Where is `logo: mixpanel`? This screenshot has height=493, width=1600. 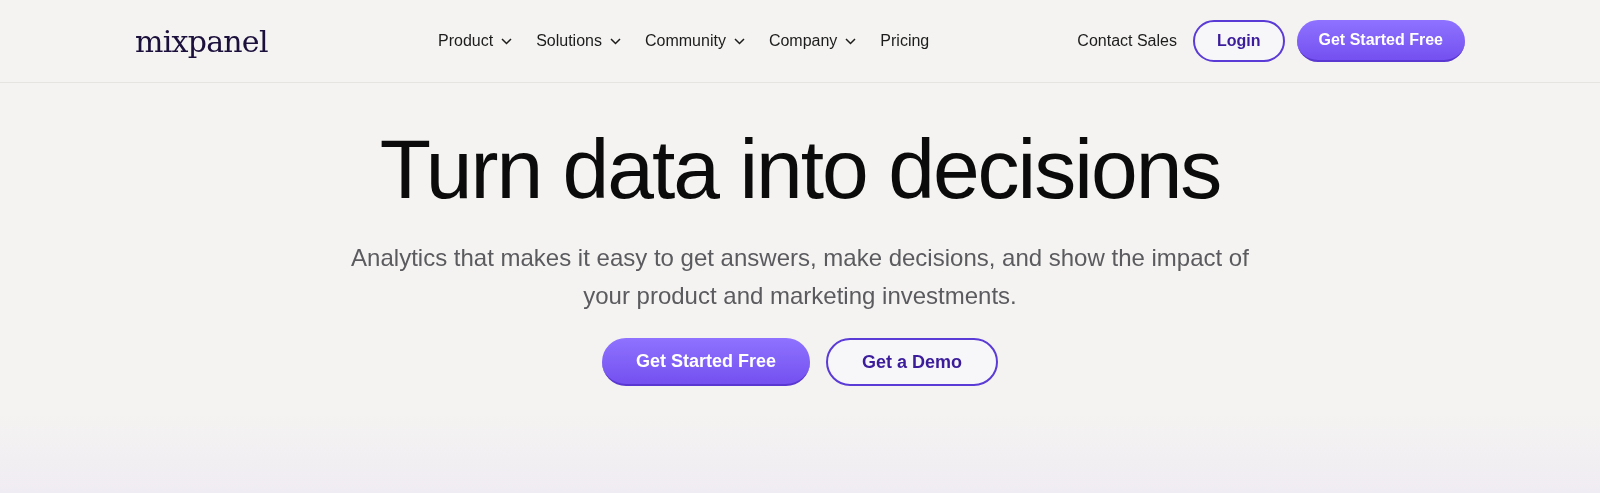 logo: mixpanel is located at coordinates (265, 41).